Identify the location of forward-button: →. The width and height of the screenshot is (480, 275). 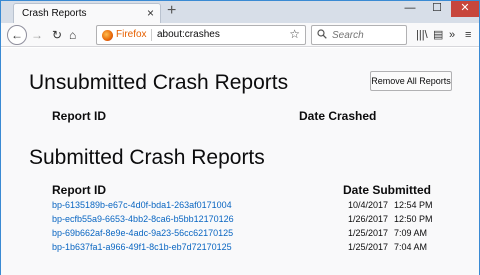
(37, 35).